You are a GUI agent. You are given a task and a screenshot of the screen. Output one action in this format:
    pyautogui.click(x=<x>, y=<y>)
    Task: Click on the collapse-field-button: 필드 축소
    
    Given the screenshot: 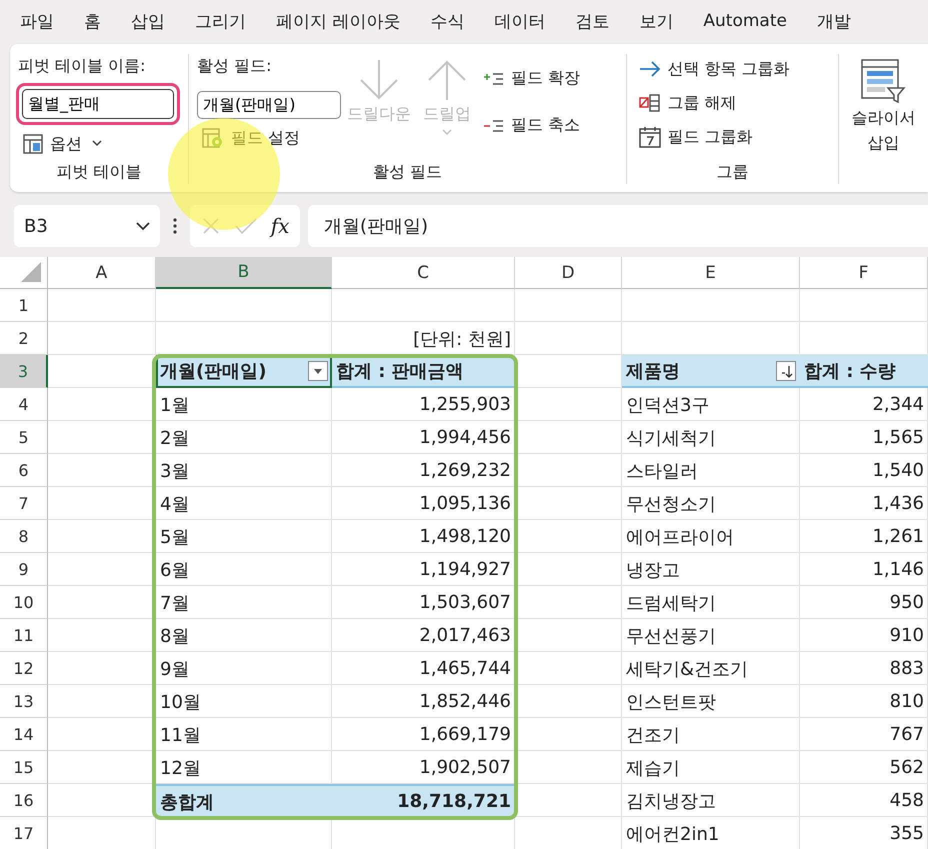 What is the action you would take?
    pyautogui.click(x=531, y=125)
    